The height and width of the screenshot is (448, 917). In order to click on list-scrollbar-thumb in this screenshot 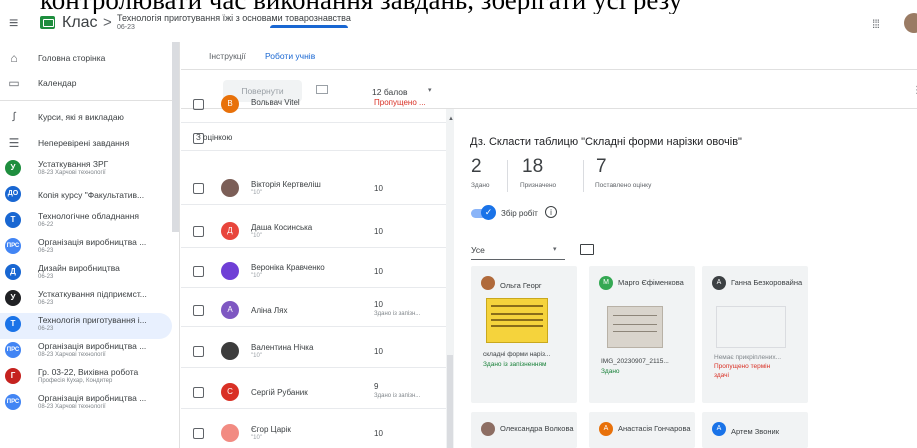, I will do `click(450, 401)`.